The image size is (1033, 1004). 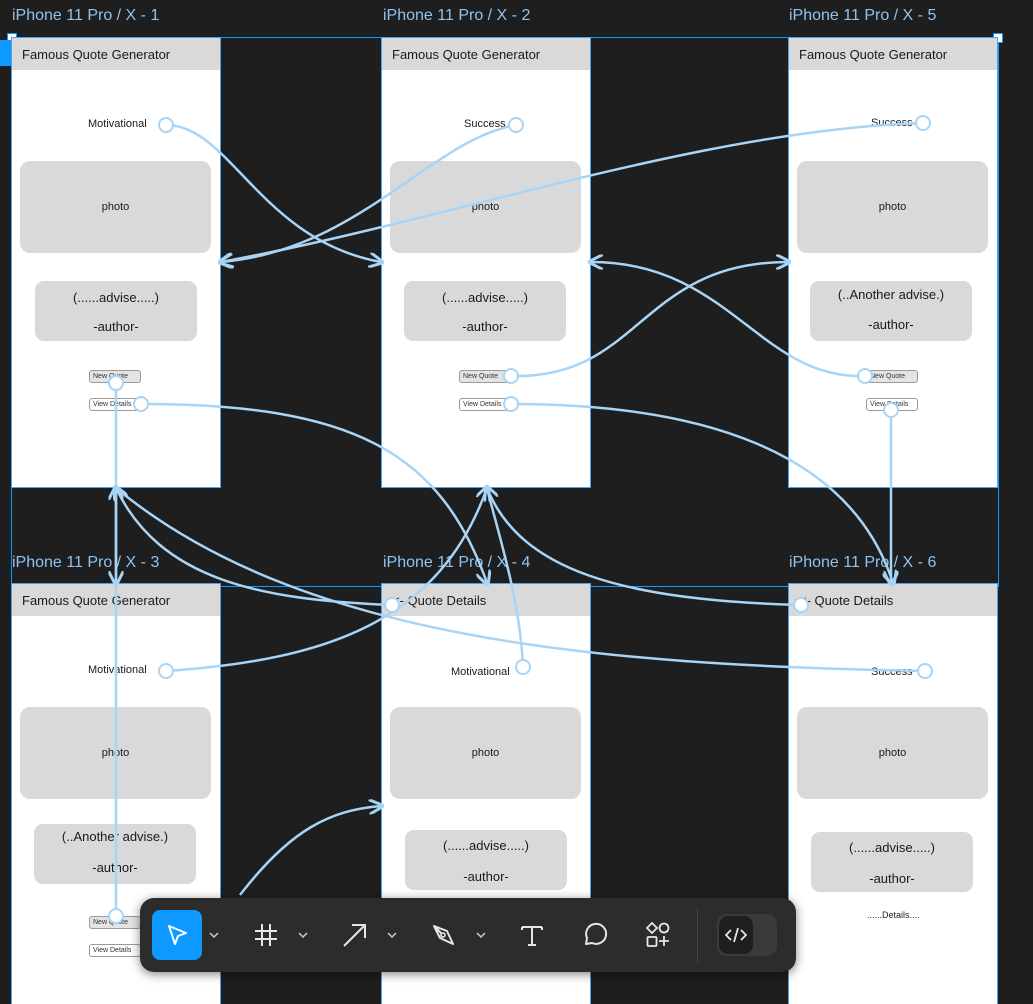 I want to click on frame-label-x3: iPhone 11 Pro / X - 3, so click(x=85, y=563).